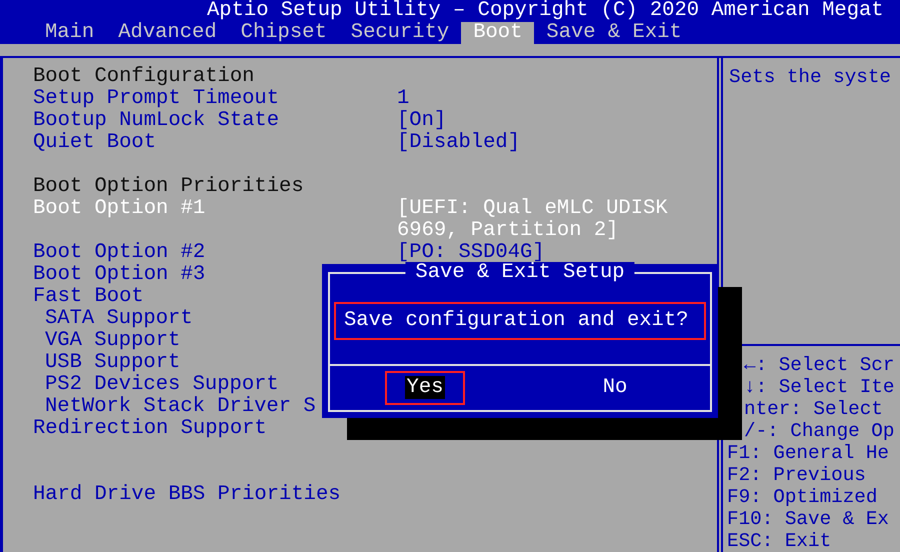 The width and height of the screenshot is (900, 552). I want to click on setting-label: Redirection Support, so click(150, 429).